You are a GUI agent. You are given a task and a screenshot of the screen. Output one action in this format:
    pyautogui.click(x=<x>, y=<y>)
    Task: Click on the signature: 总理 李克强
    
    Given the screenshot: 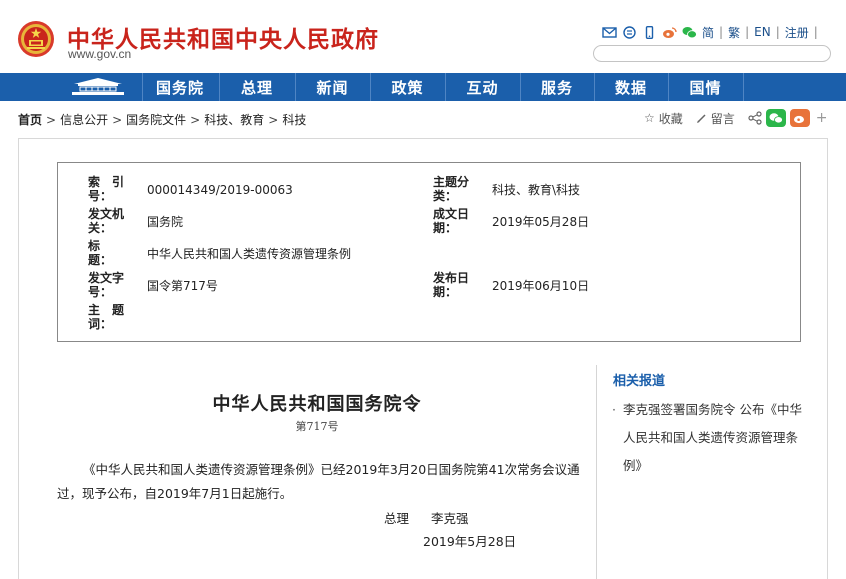 What is the action you would take?
    pyautogui.click(x=426, y=517)
    